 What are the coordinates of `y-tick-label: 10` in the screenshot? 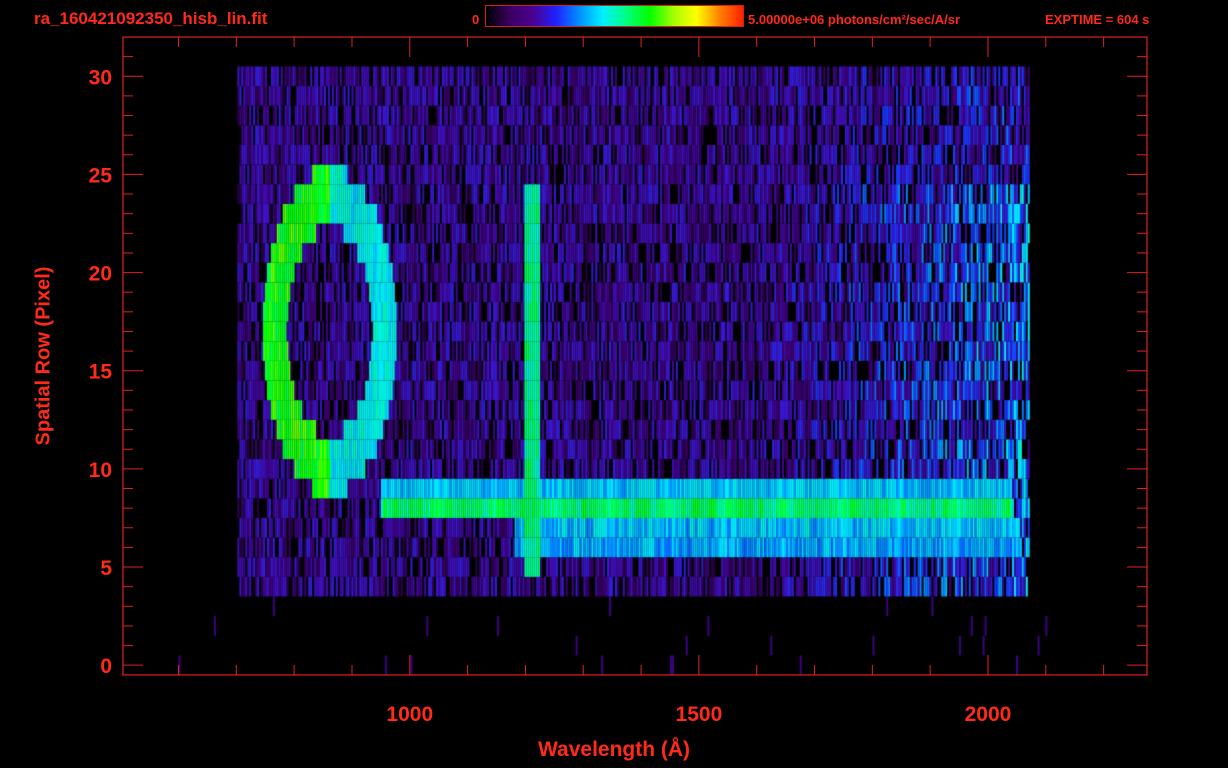 It's located at (100, 470).